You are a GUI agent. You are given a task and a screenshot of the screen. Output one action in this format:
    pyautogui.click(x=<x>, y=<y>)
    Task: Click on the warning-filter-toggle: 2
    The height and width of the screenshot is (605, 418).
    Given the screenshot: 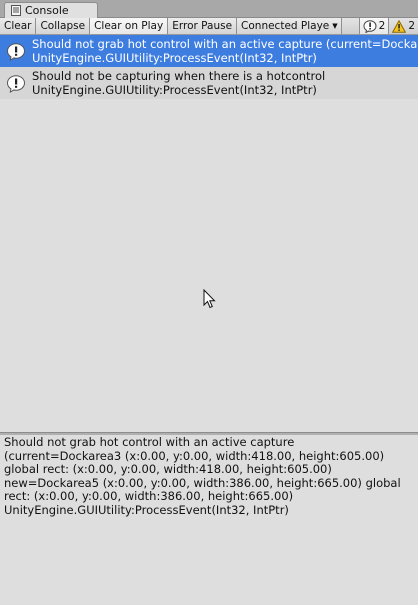 What is the action you would take?
    pyautogui.click(x=403, y=26)
    